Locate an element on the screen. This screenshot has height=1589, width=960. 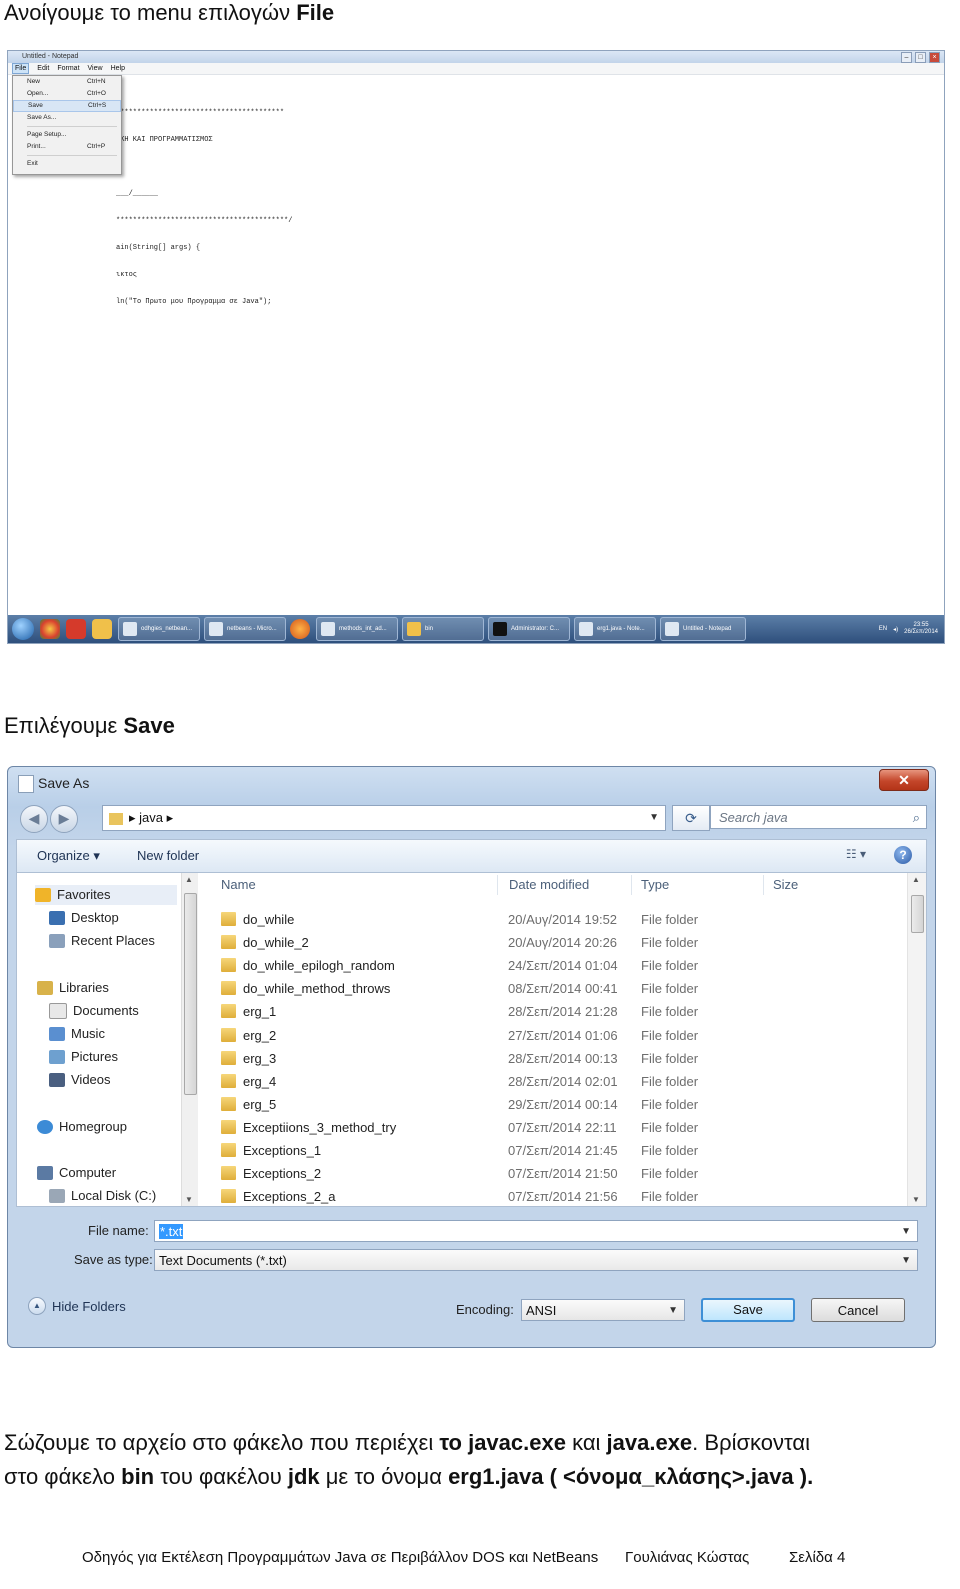
nav-computer: Computer is located at coordinates (76, 1173).